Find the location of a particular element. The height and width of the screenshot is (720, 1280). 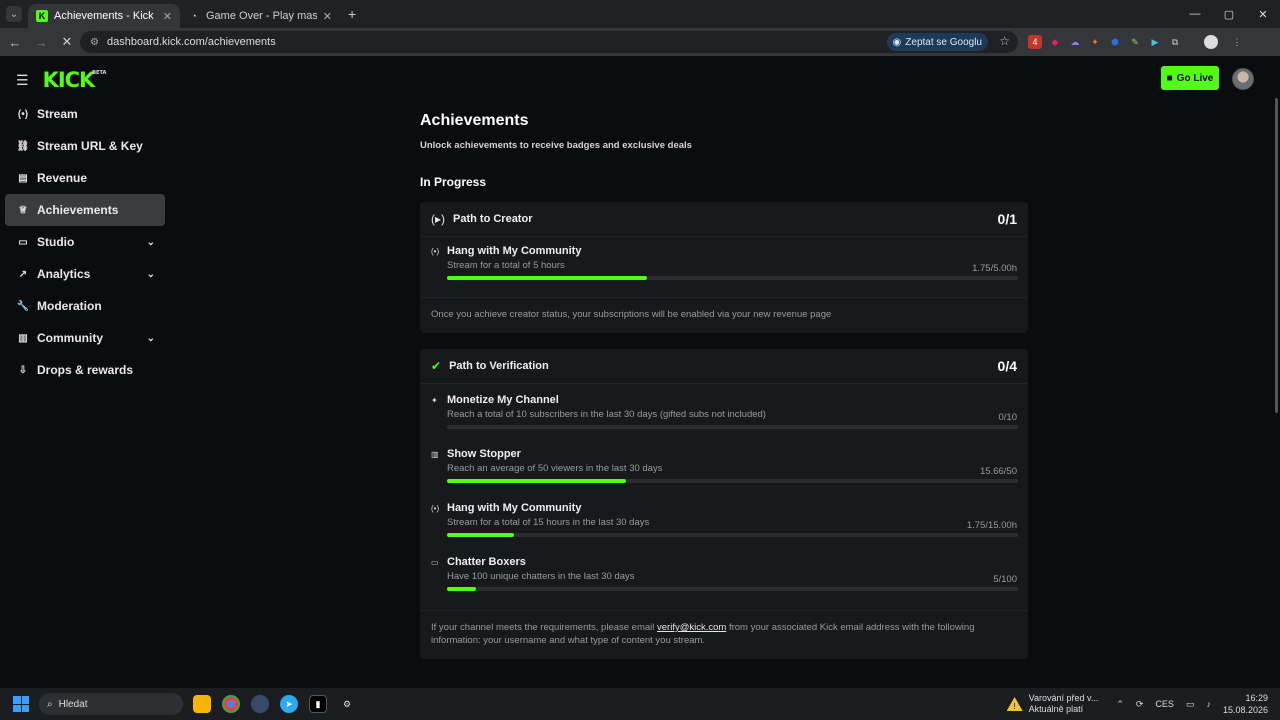

sidebar-item-label: Community is located at coordinates (70, 338).